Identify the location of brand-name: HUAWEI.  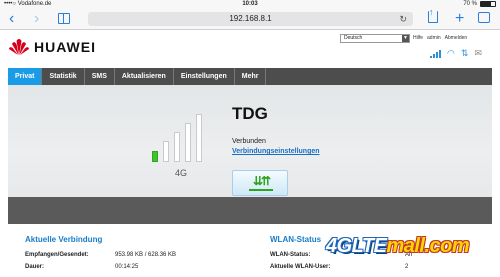
(65, 47).